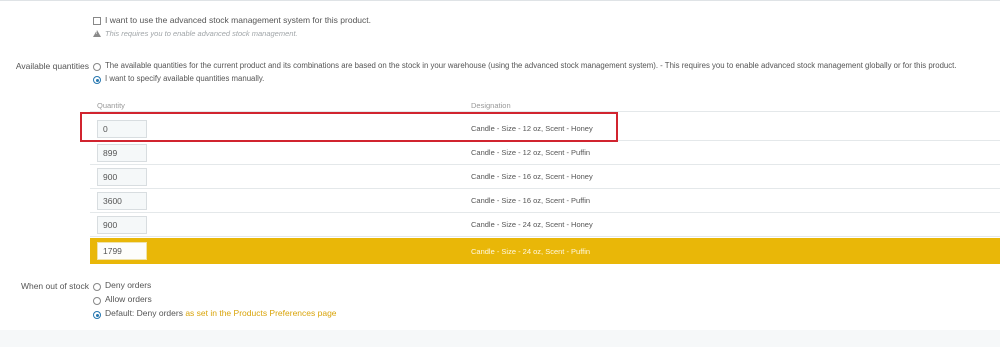 This screenshot has height=347, width=1000. I want to click on column-header-quantity: Quantity, so click(111, 105).